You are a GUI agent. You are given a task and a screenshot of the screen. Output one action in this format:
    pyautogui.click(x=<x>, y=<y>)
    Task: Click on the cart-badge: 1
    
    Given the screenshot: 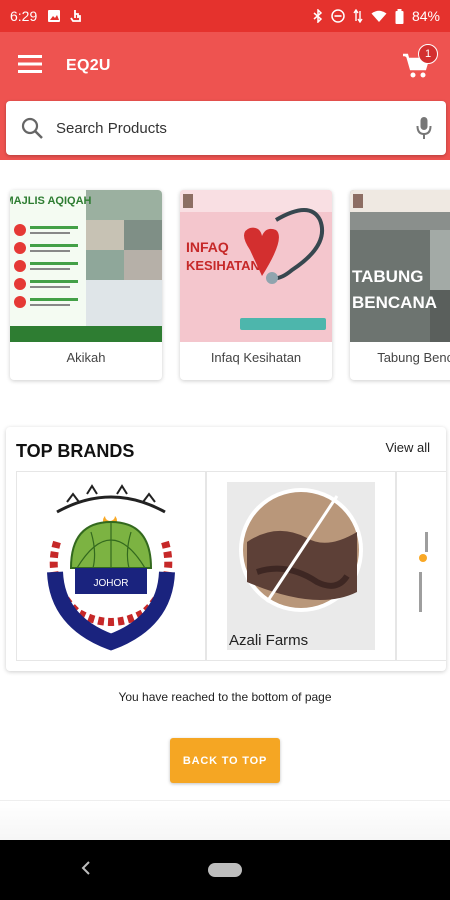 What is the action you would take?
    pyautogui.click(x=428, y=54)
    